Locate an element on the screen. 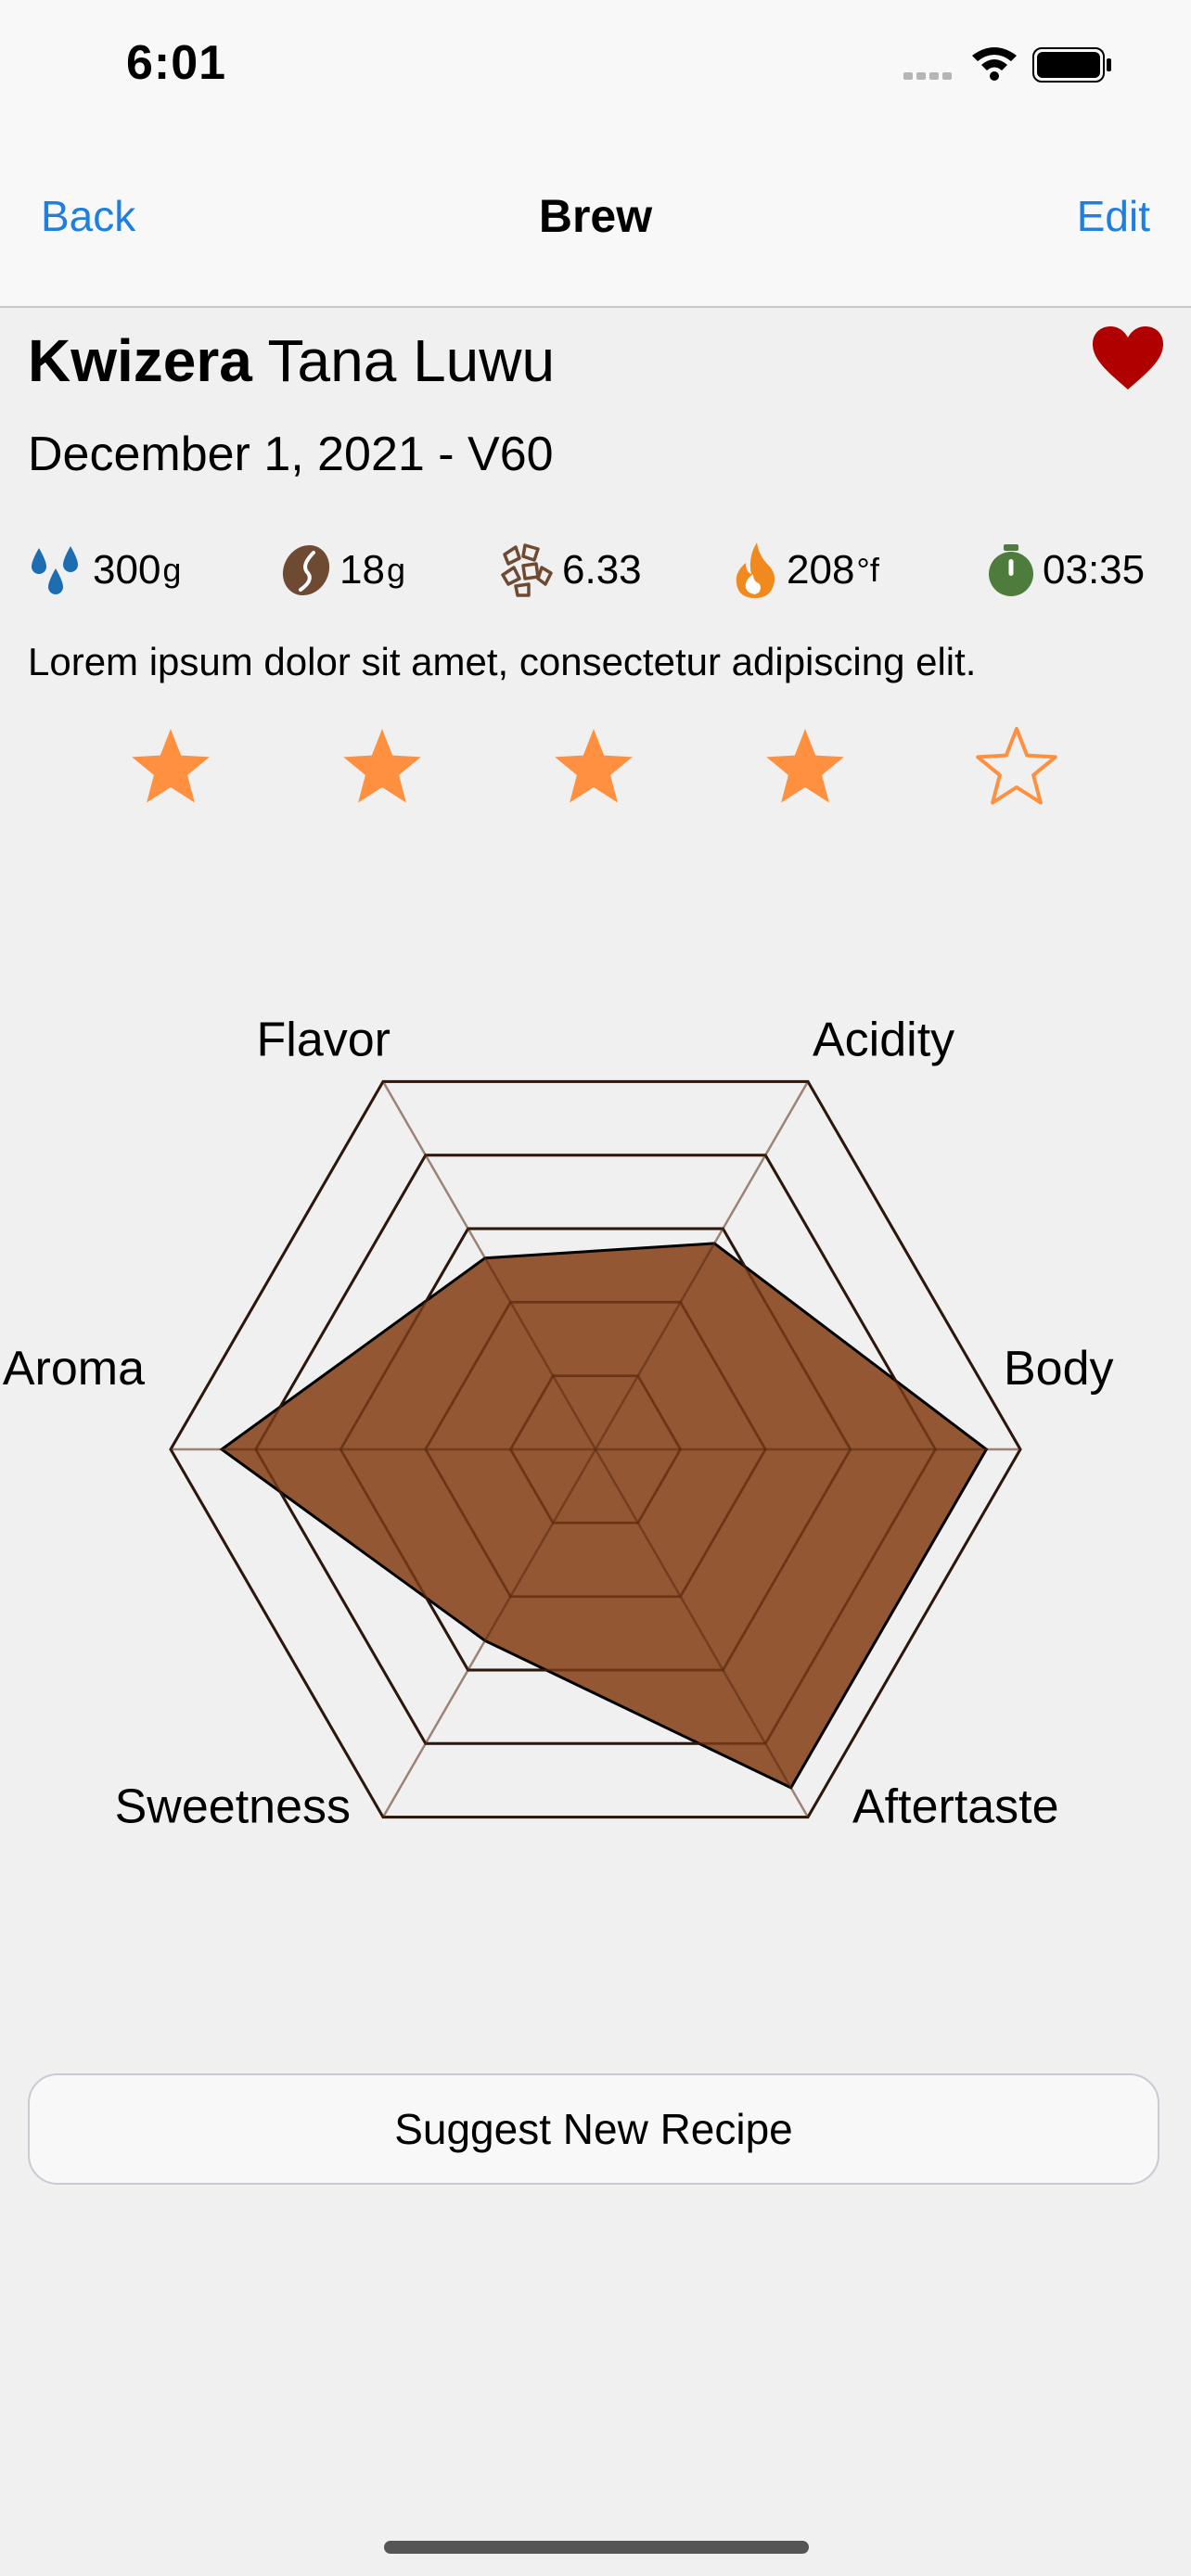  stat-temperature: 208 °f is located at coordinates (806, 570).